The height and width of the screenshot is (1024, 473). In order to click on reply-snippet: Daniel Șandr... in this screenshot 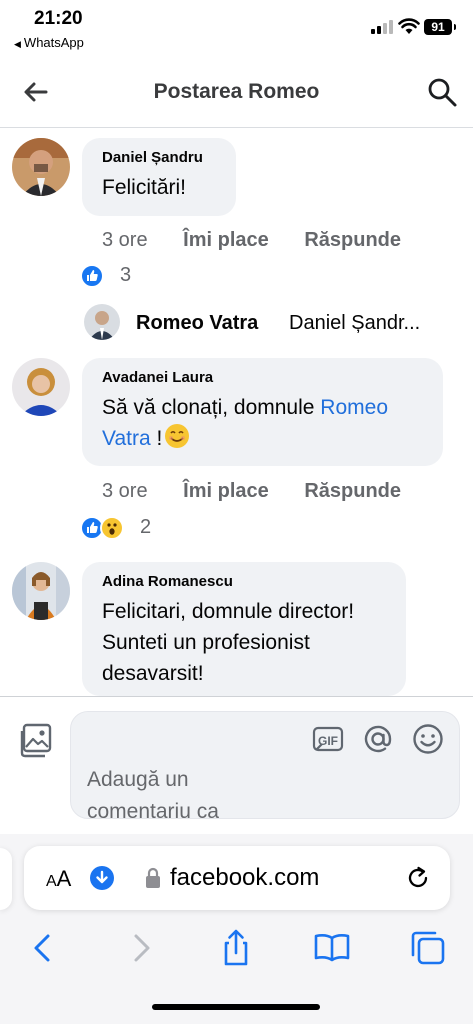, I will do `click(355, 323)`.